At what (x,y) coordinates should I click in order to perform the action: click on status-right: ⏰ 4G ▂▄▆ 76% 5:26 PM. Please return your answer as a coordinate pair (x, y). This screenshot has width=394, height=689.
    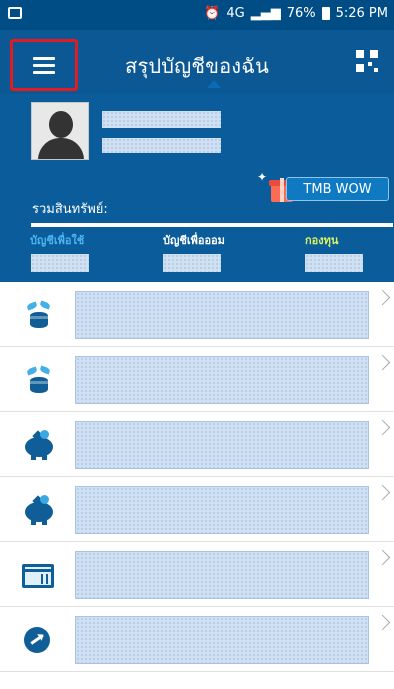
    Looking at the image, I should click on (296, 13).